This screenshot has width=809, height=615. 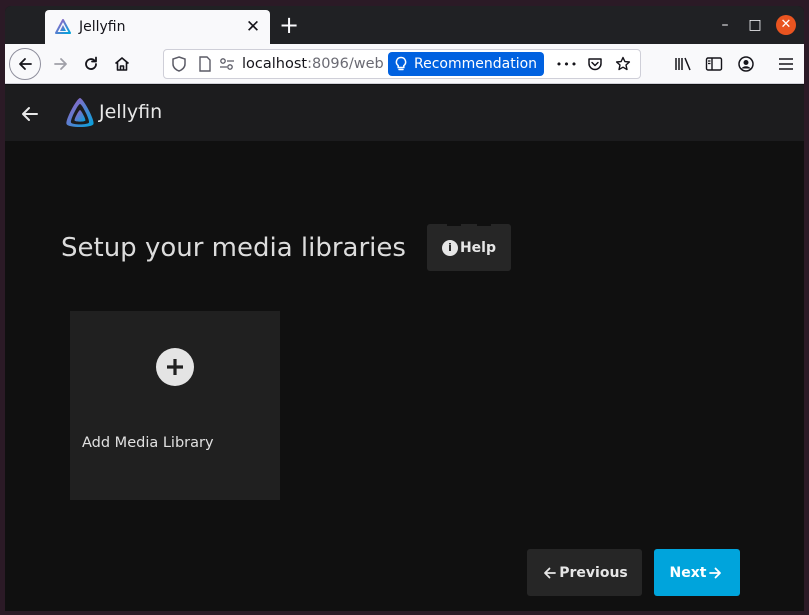 I want to click on navigation-toolbar: localhost:8096/web Recommendation •••, so click(x=404, y=64).